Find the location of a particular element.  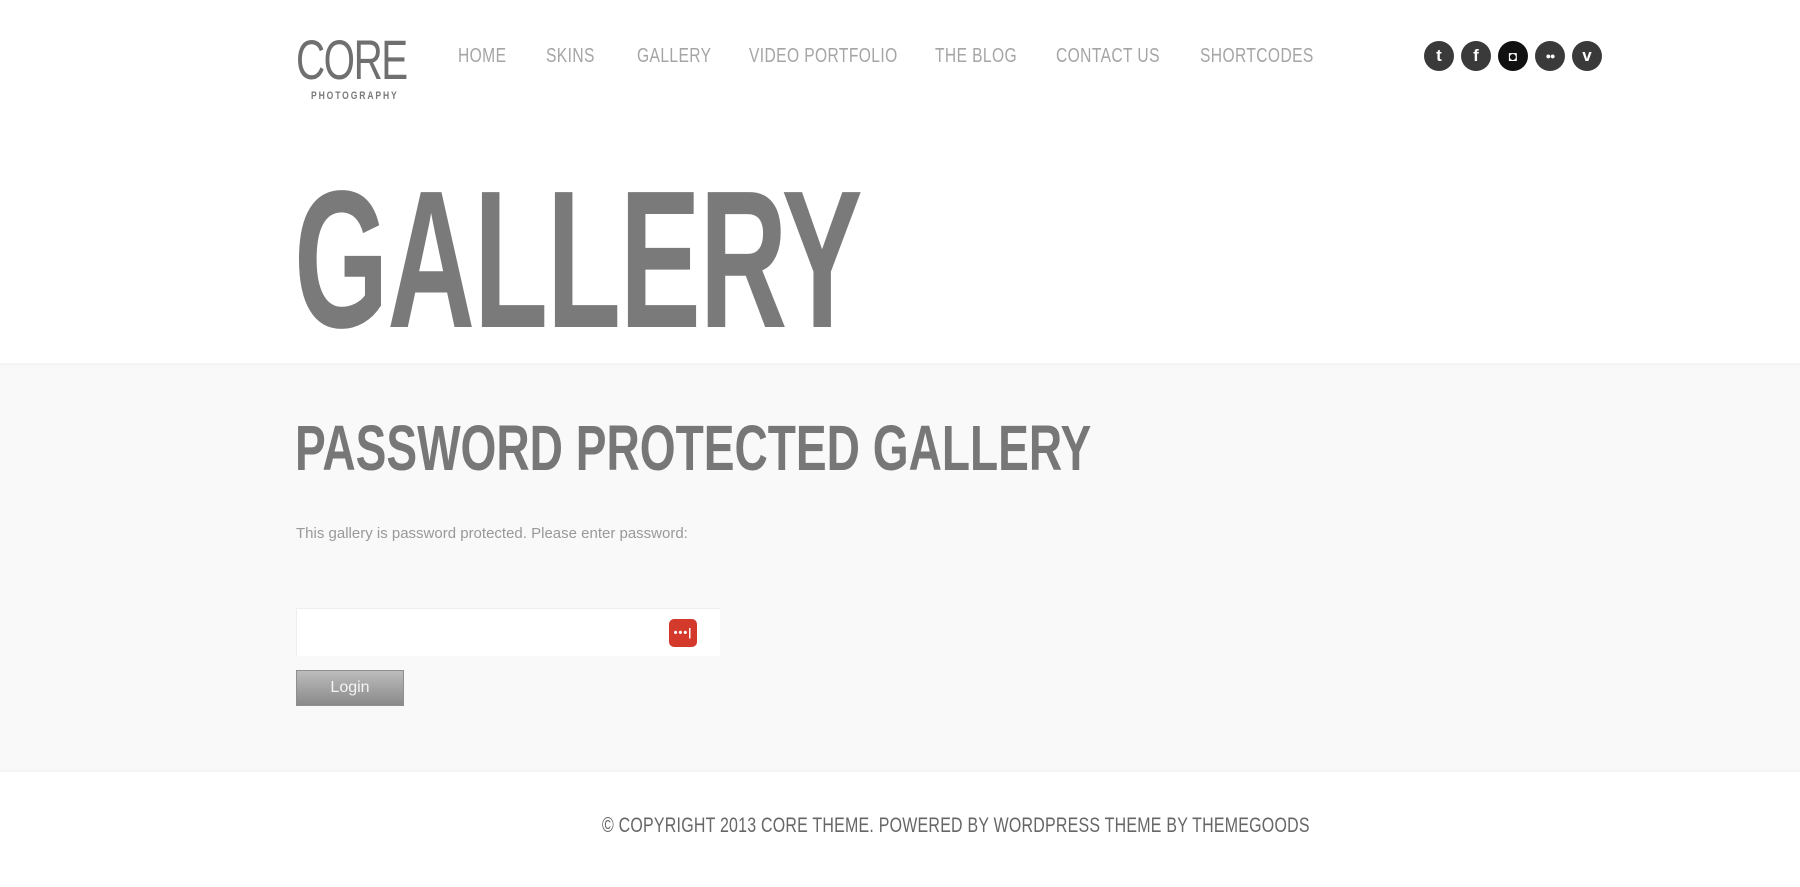

instagram-icon: ◘ is located at coordinates (1513, 56).